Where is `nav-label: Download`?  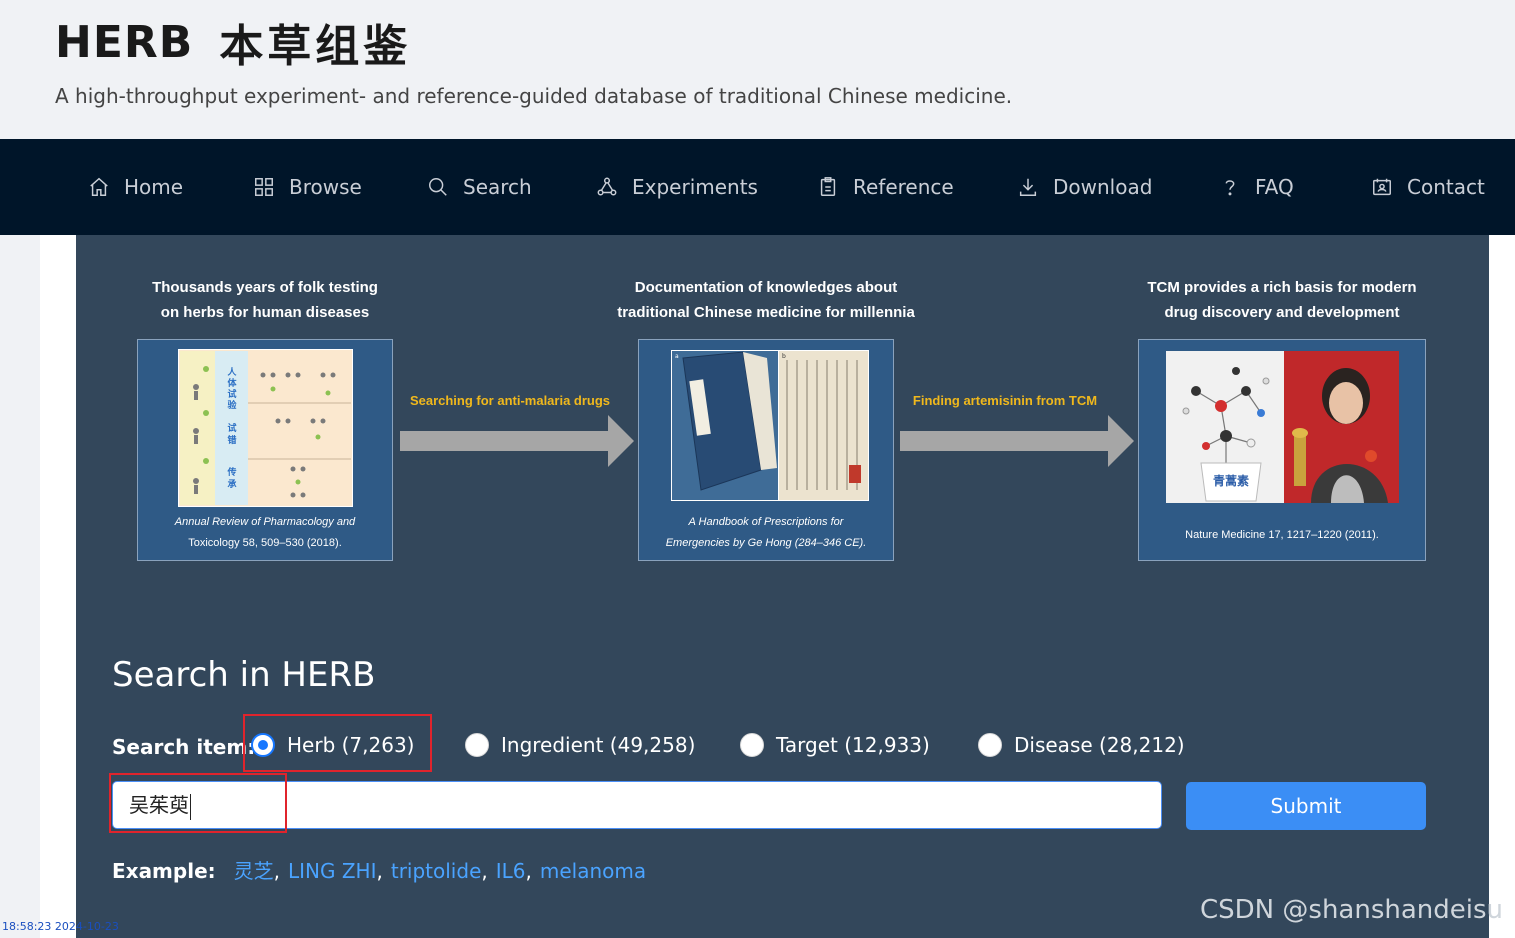
nav-label: Download is located at coordinates (1103, 187).